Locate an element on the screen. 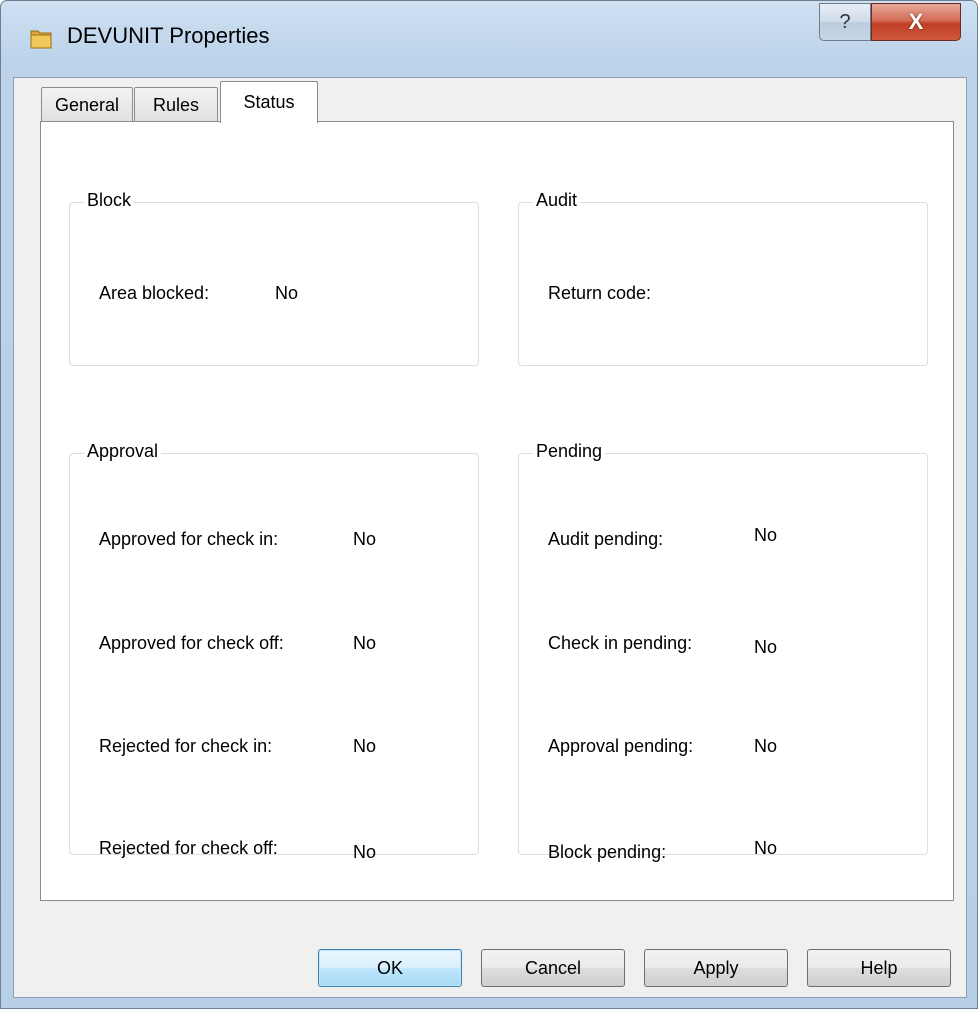 The width and height of the screenshot is (980, 1011). area-blocked-label: Area blocked: is located at coordinates (154, 293).